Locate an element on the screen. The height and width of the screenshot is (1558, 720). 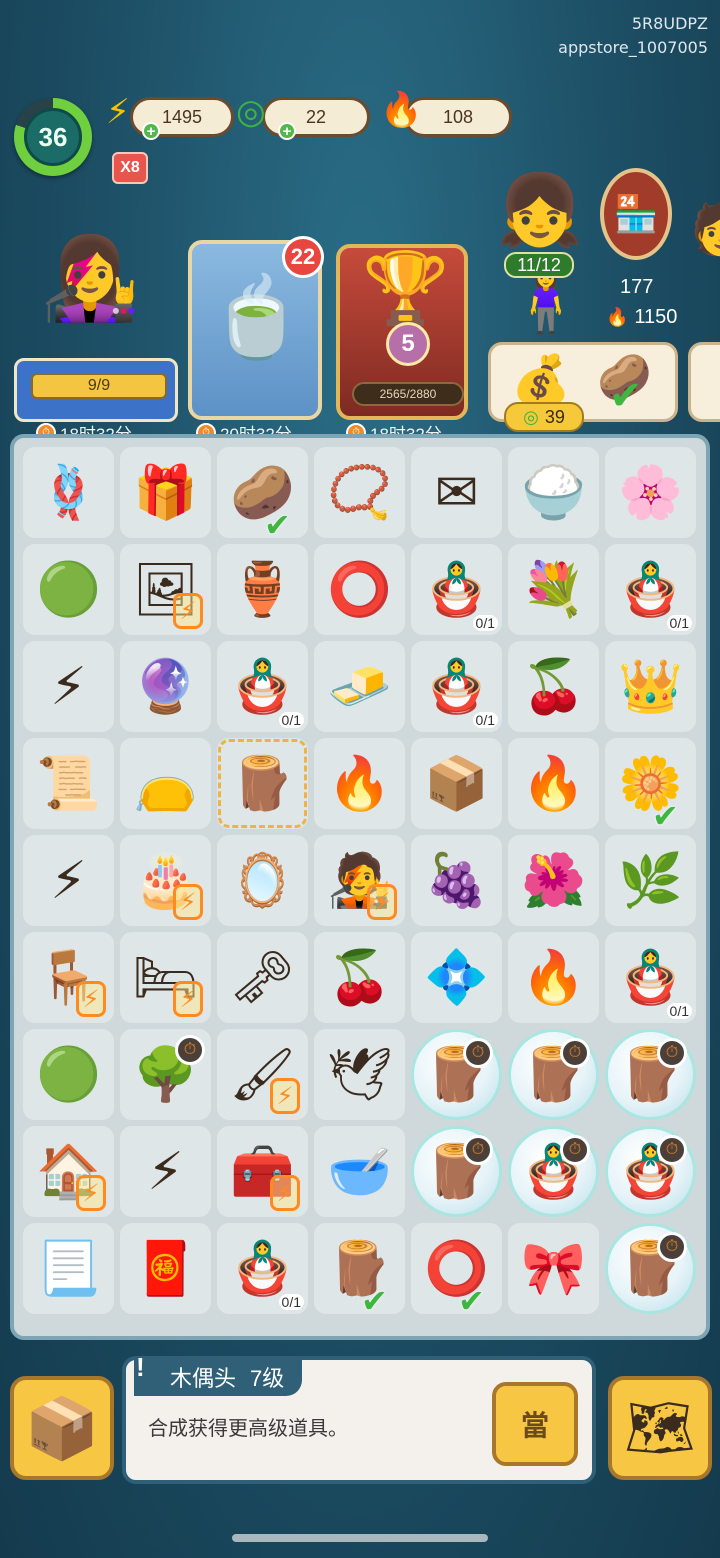
board-cell: 🌿 is located at coordinates (650, 880).